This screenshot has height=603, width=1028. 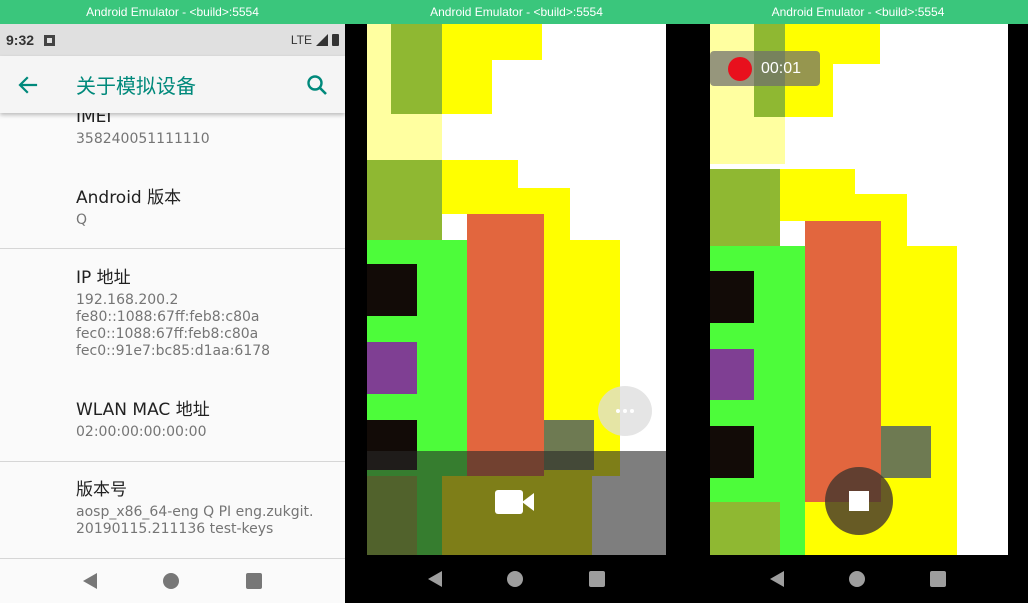 I want to click on pref-imei: IMEI 358240051111110, so click(x=172, y=130).